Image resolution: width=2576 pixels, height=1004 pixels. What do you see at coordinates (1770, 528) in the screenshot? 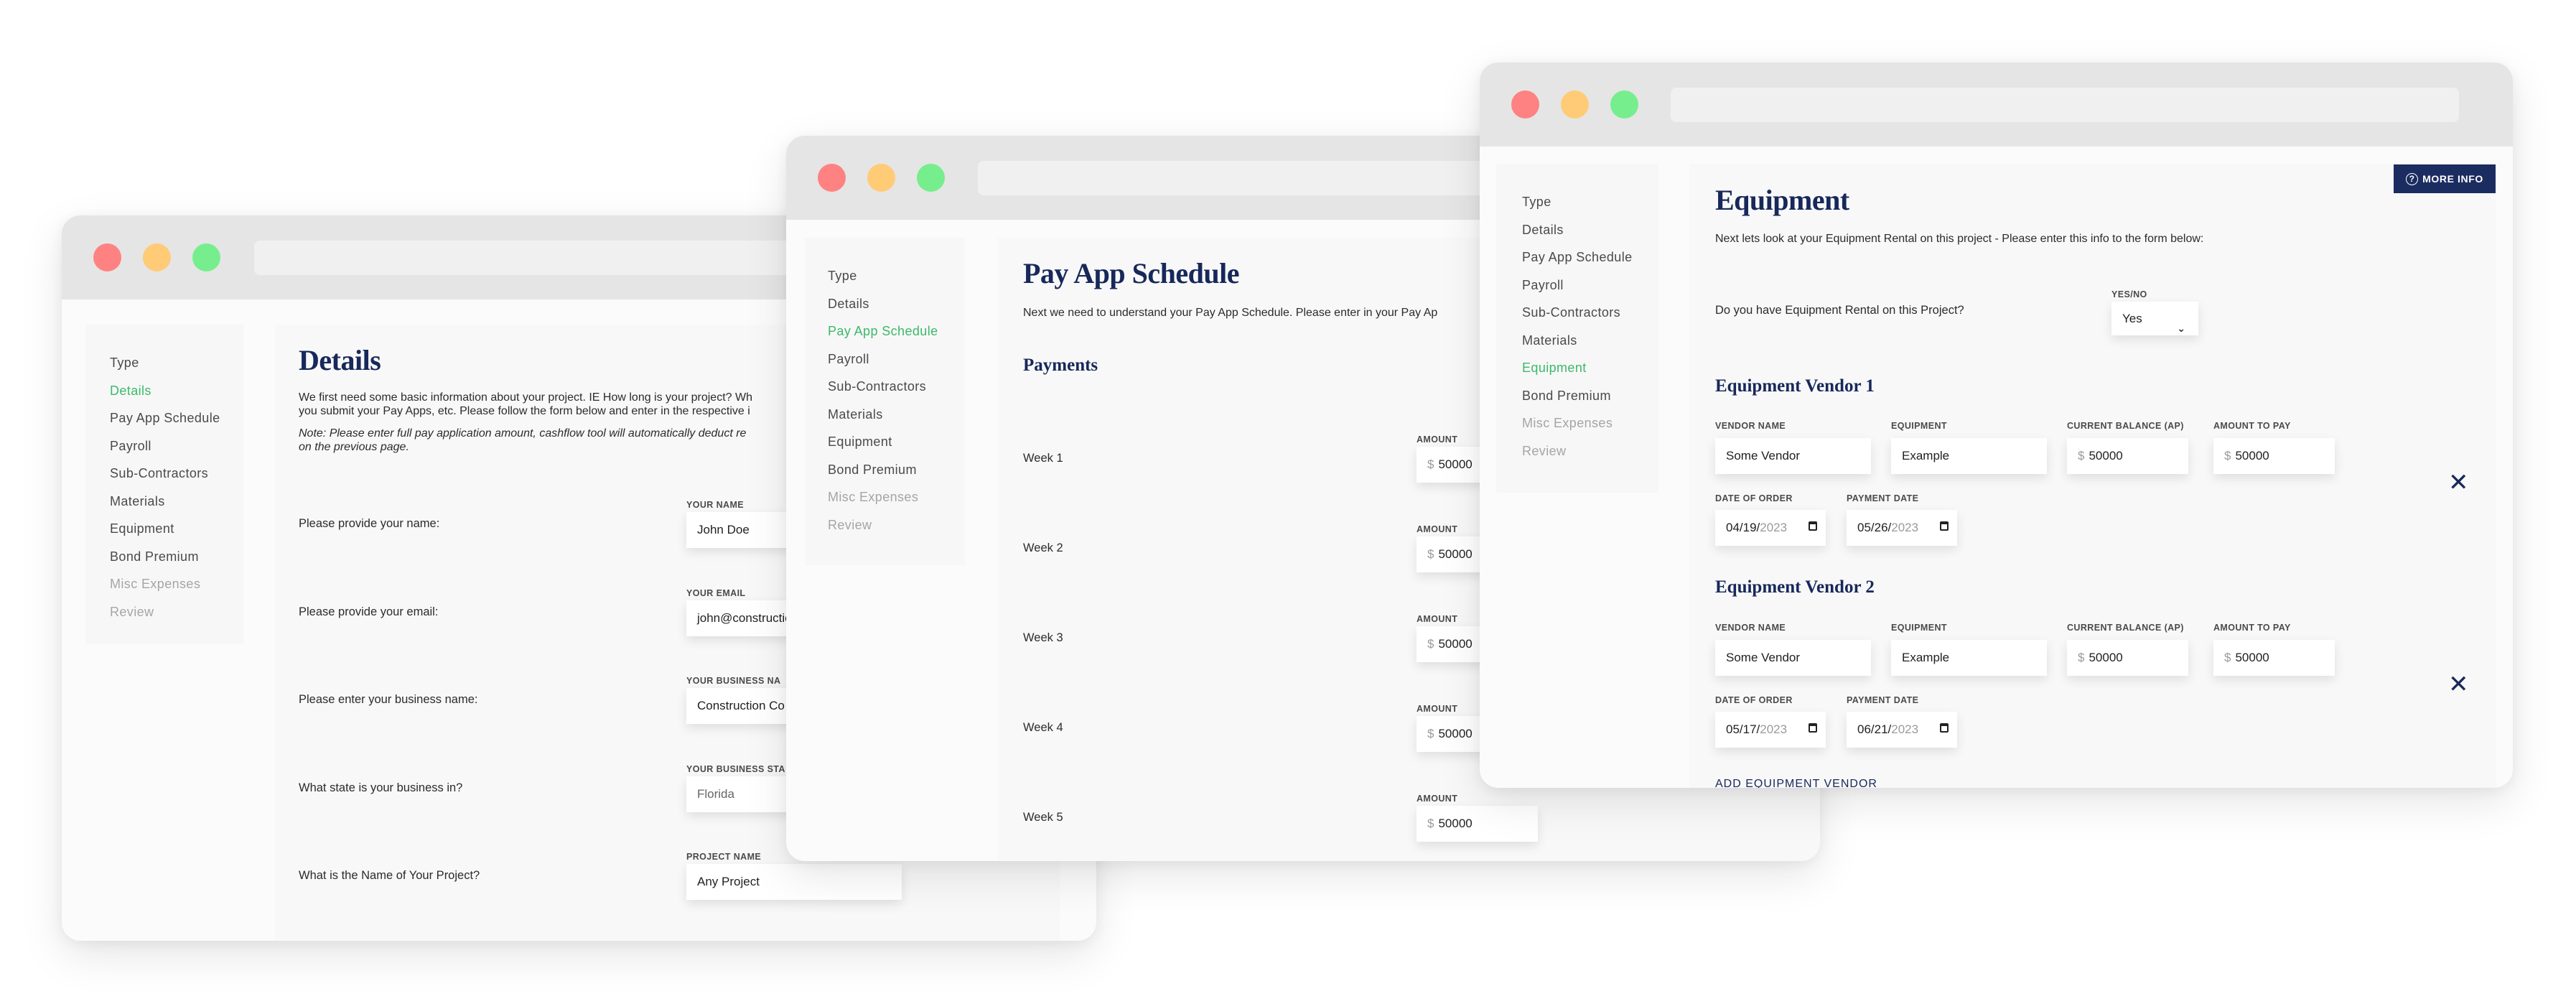
I see `date-of-order-input: 04/19/2023` at bounding box center [1770, 528].